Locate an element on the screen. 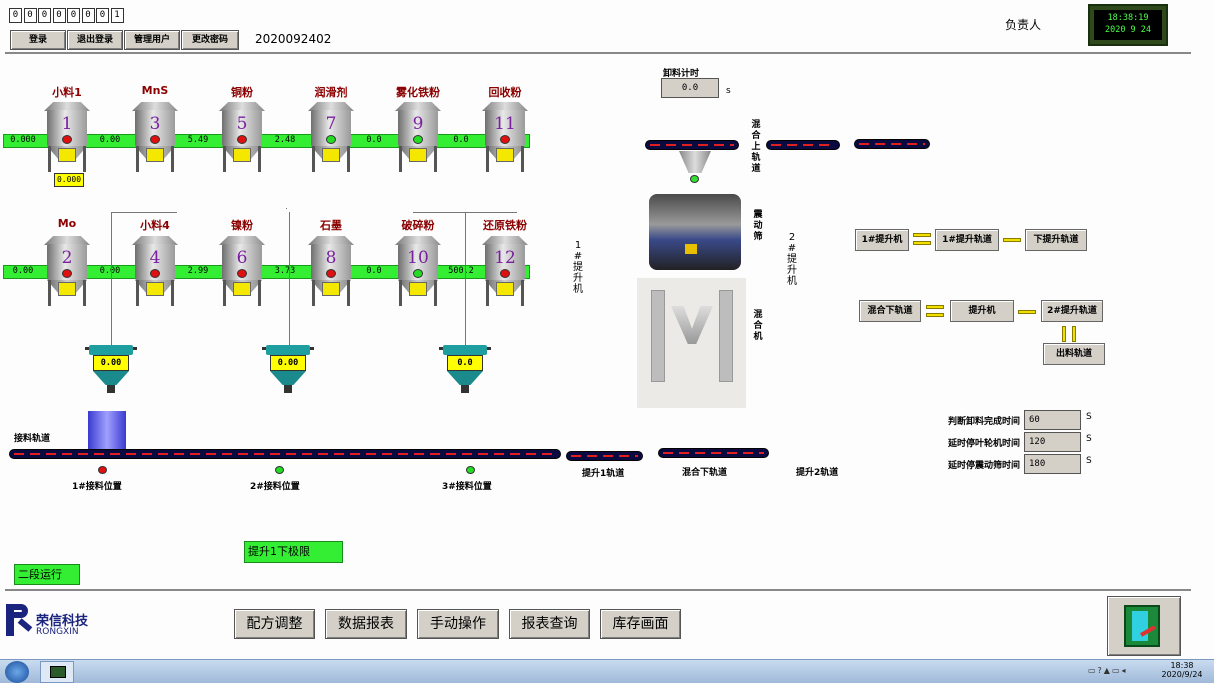  silo-2: 2 is located at coordinates (67, 271).